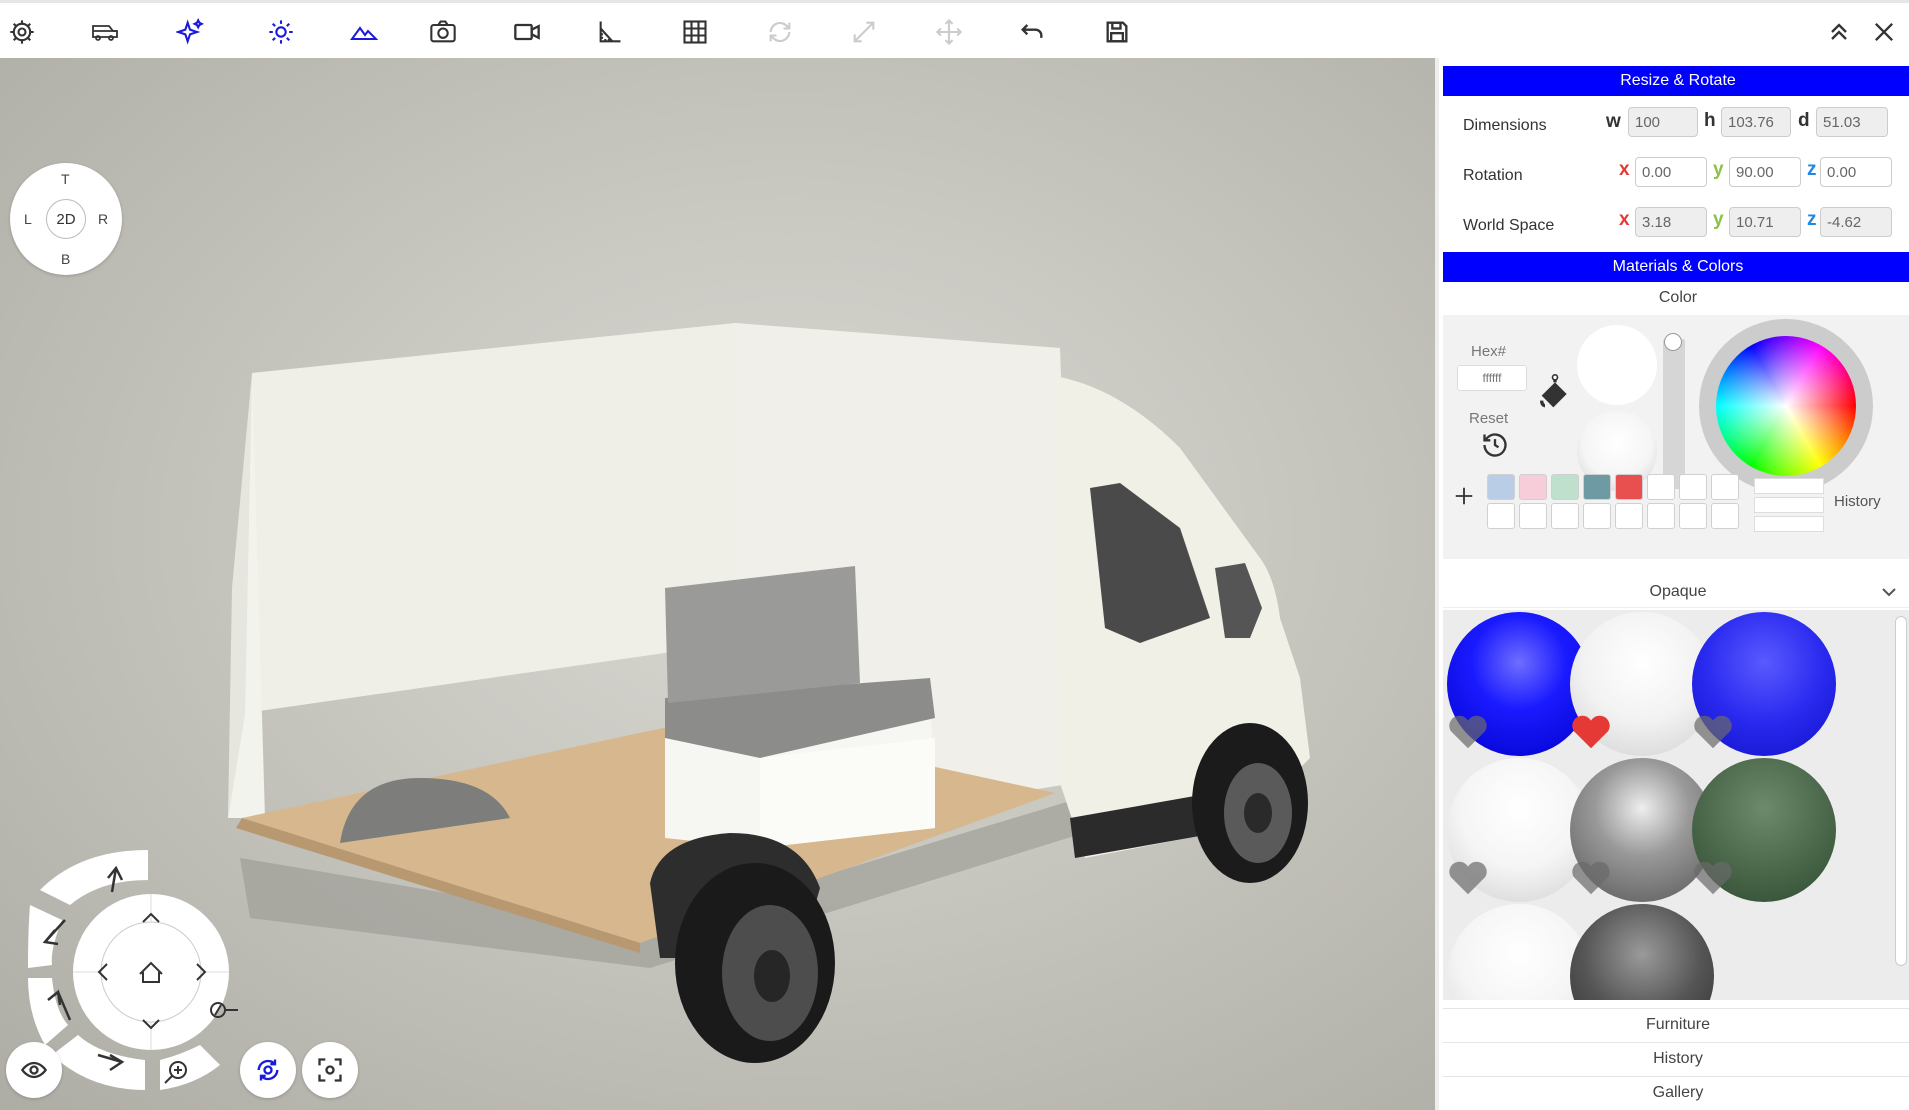 Image resolution: width=1909 pixels, height=1110 pixels. Describe the element at coordinates (1492, 378) in the screenshot. I see `hex-input` at that location.